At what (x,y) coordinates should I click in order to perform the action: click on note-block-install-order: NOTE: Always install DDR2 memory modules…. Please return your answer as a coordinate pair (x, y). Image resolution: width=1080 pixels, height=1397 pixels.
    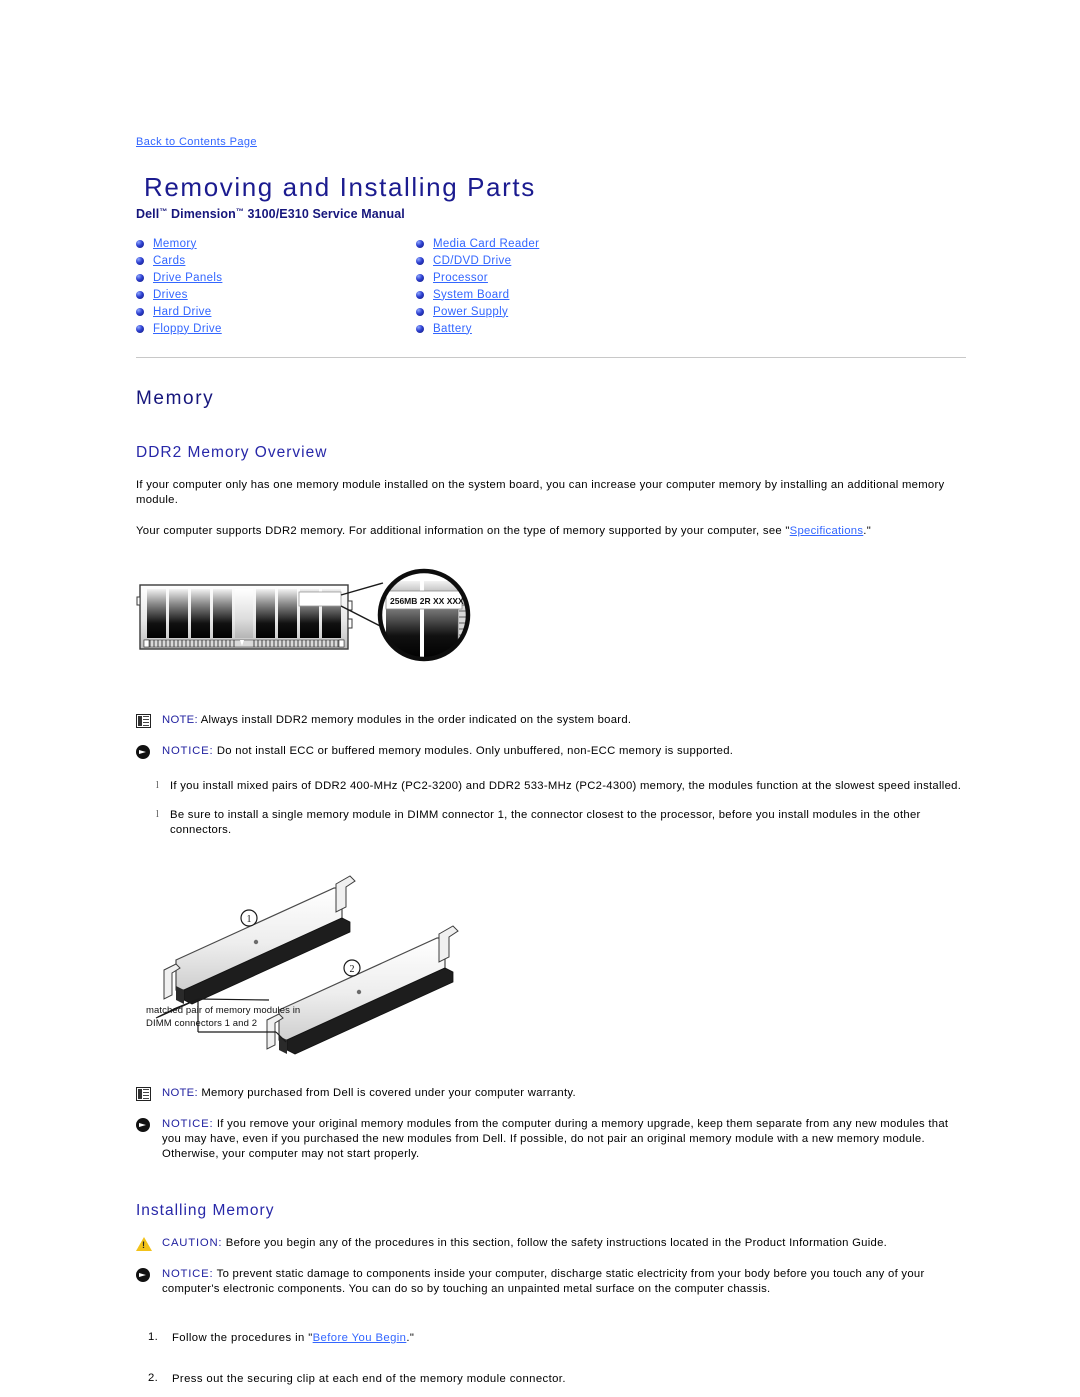
    Looking at the image, I should click on (551, 720).